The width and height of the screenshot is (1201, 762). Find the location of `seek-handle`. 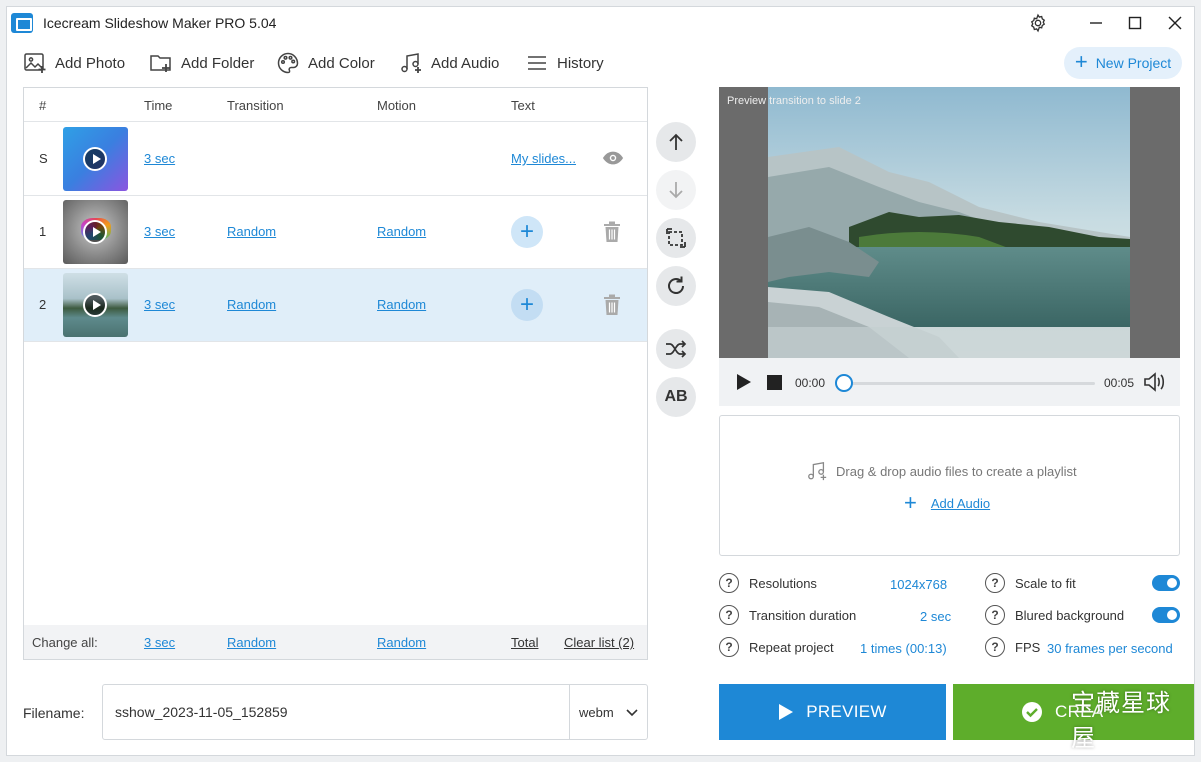

seek-handle is located at coordinates (844, 383).